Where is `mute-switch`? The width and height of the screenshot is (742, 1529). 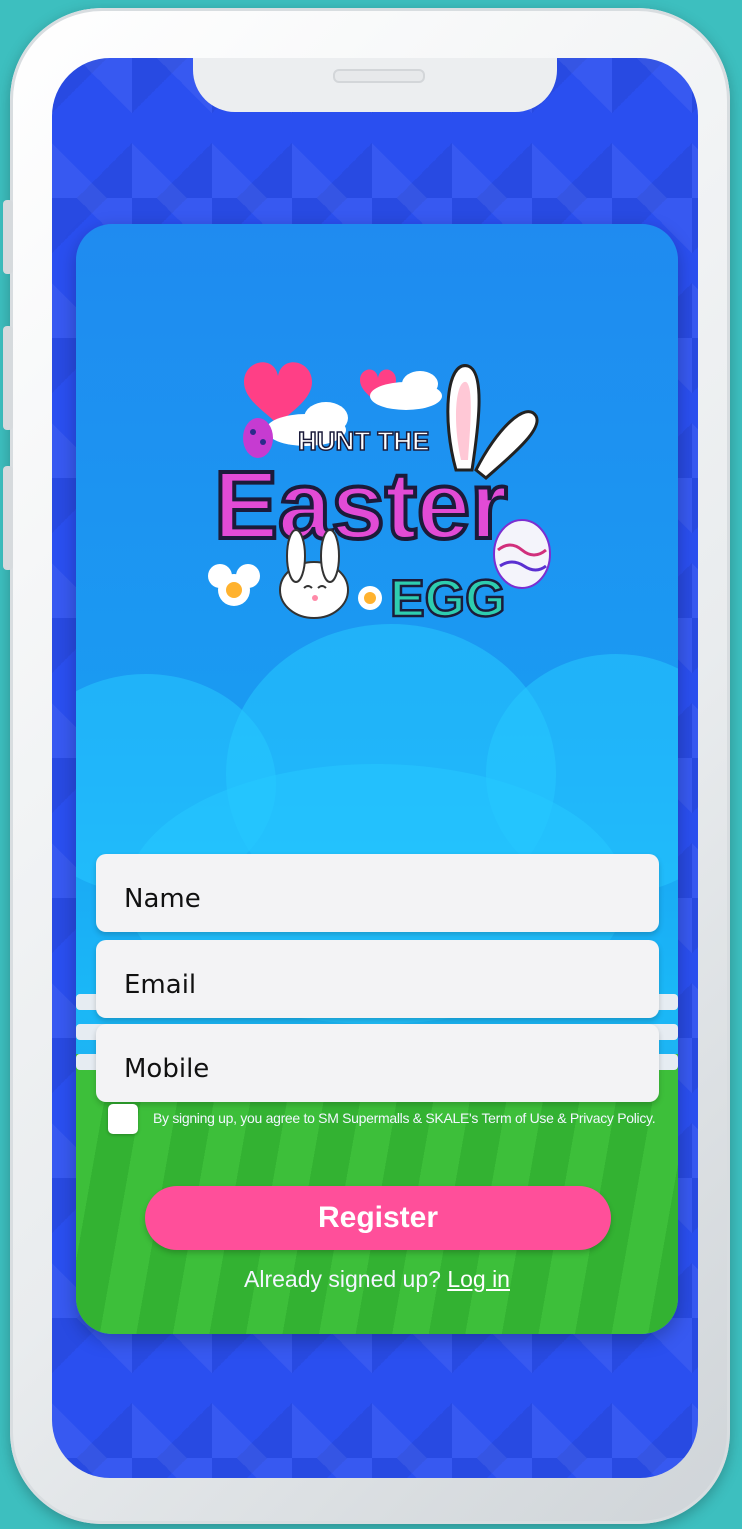 mute-switch is located at coordinates (8, 237).